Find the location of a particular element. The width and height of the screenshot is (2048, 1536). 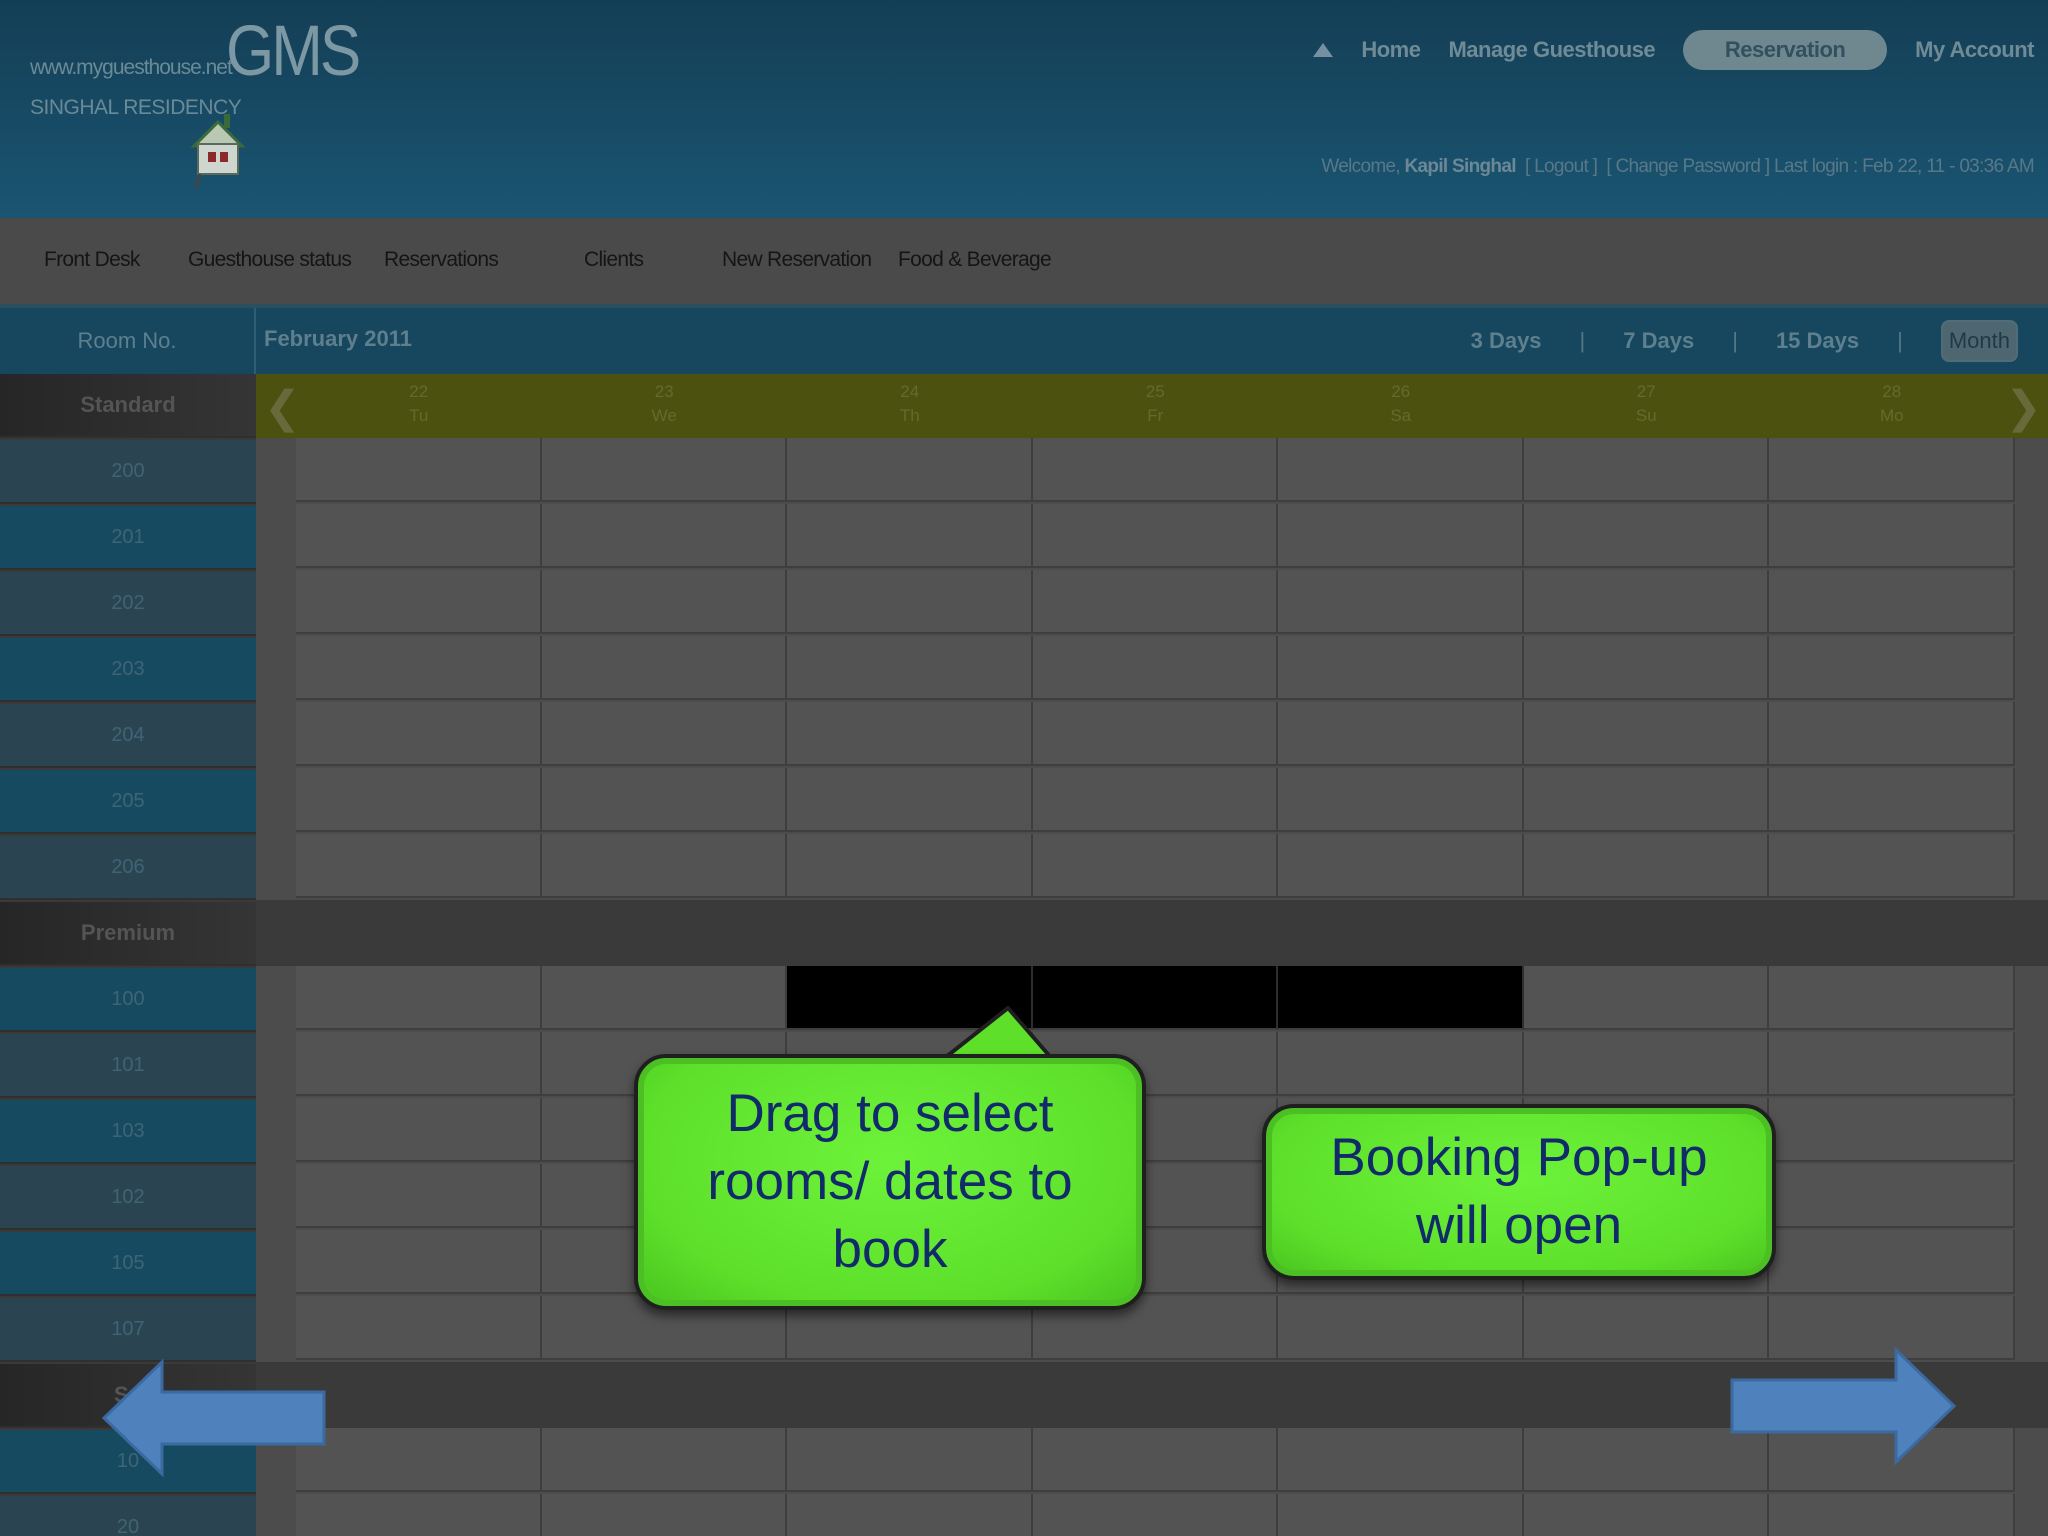

nav-manage-guesthouse: Manage Guesthouse is located at coordinates (1551, 50).